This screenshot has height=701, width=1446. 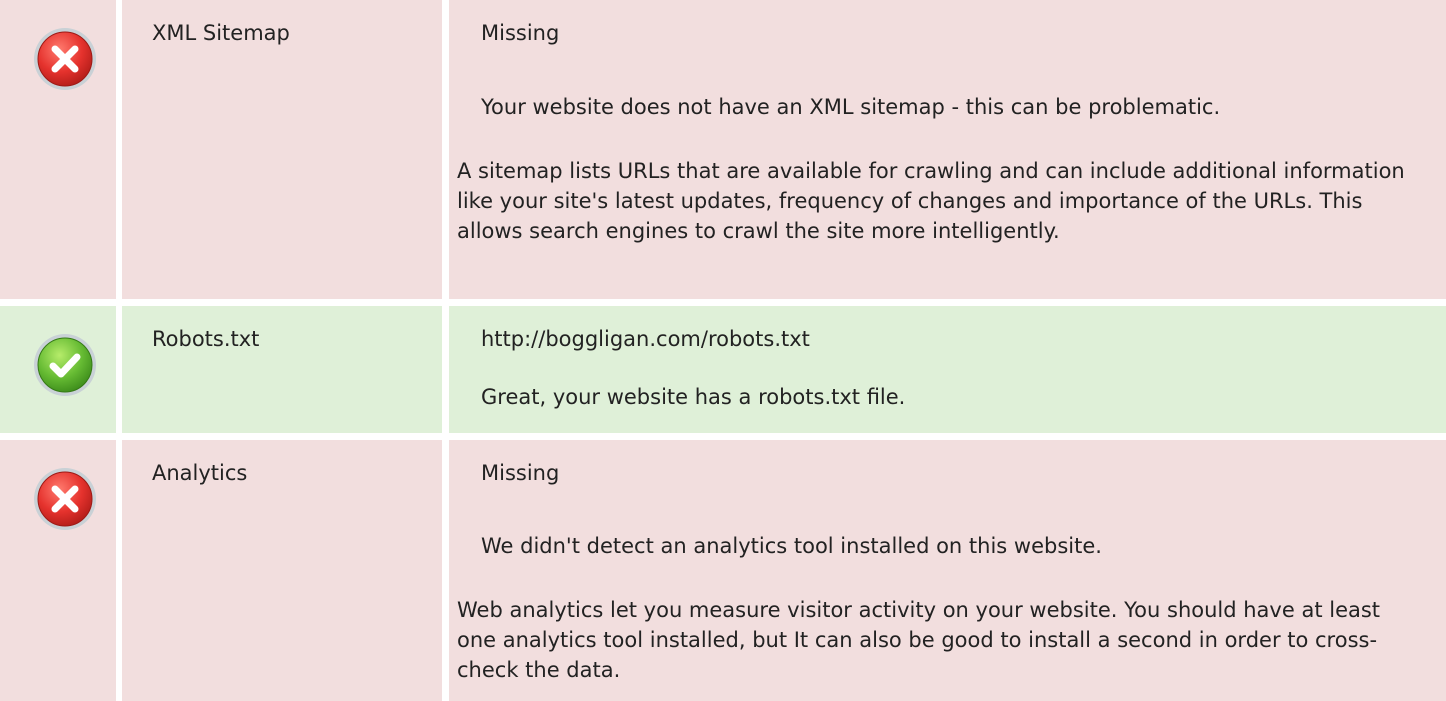 I want to click on check-name: Robots.txt, so click(x=206, y=339).